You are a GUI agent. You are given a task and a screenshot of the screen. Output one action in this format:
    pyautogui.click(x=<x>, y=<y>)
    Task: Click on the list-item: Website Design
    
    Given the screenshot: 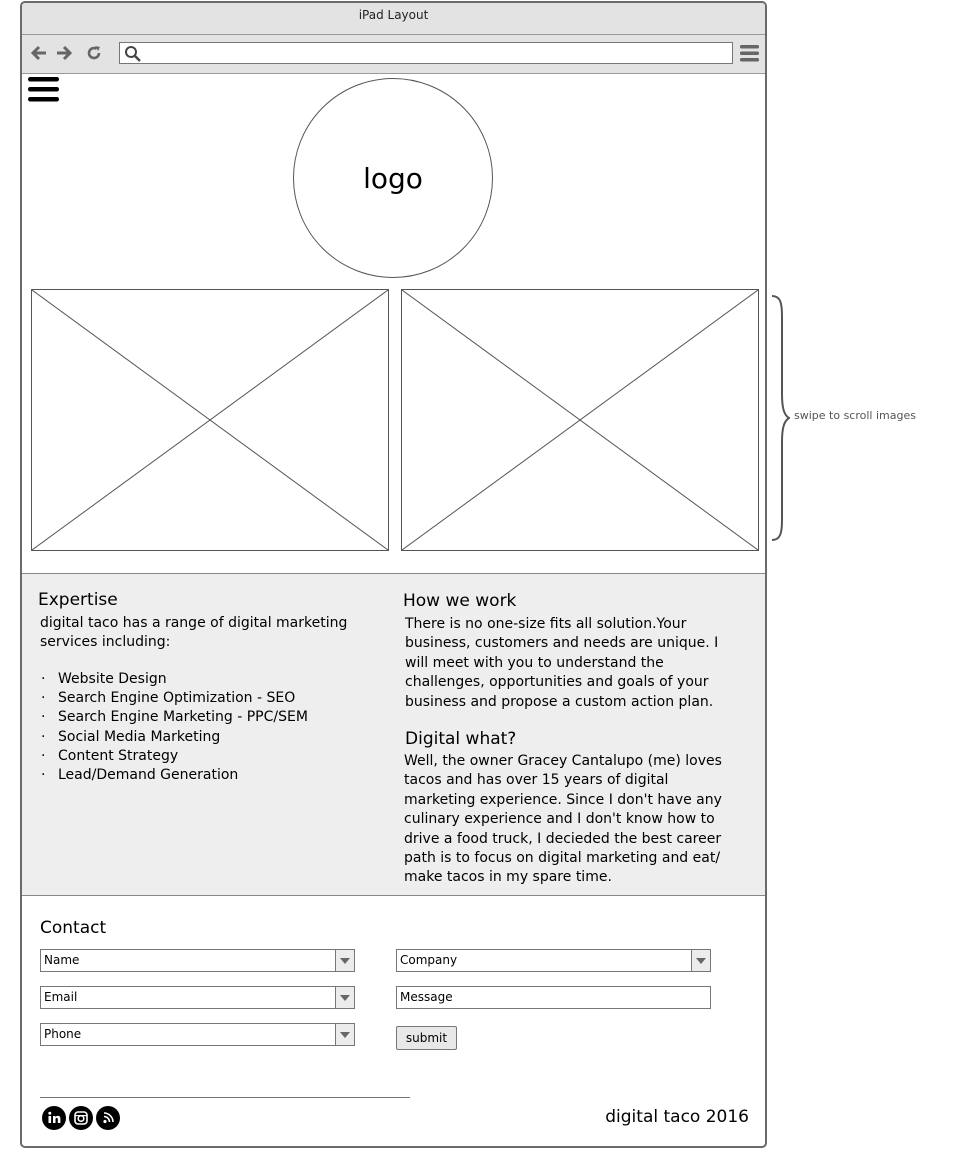 What is the action you would take?
    pyautogui.click(x=174, y=679)
    